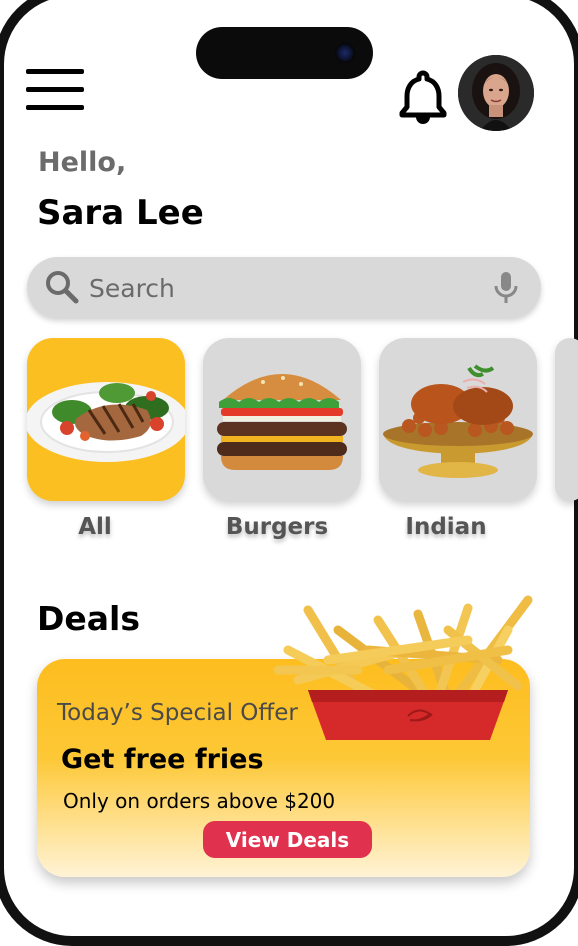 The image size is (578, 946). What do you see at coordinates (284, 53) in the screenshot?
I see `dynamic-island` at bounding box center [284, 53].